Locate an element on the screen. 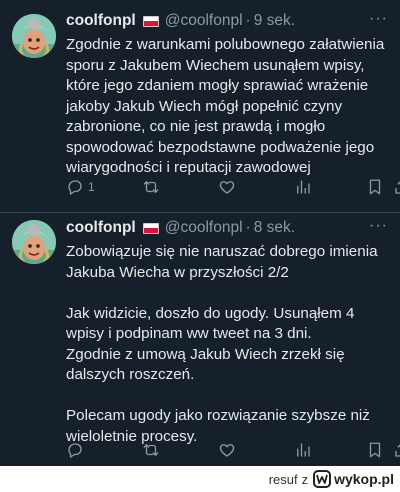 This screenshot has height=492, width=400. timestamp: 8 sek. is located at coordinates (274, 228).